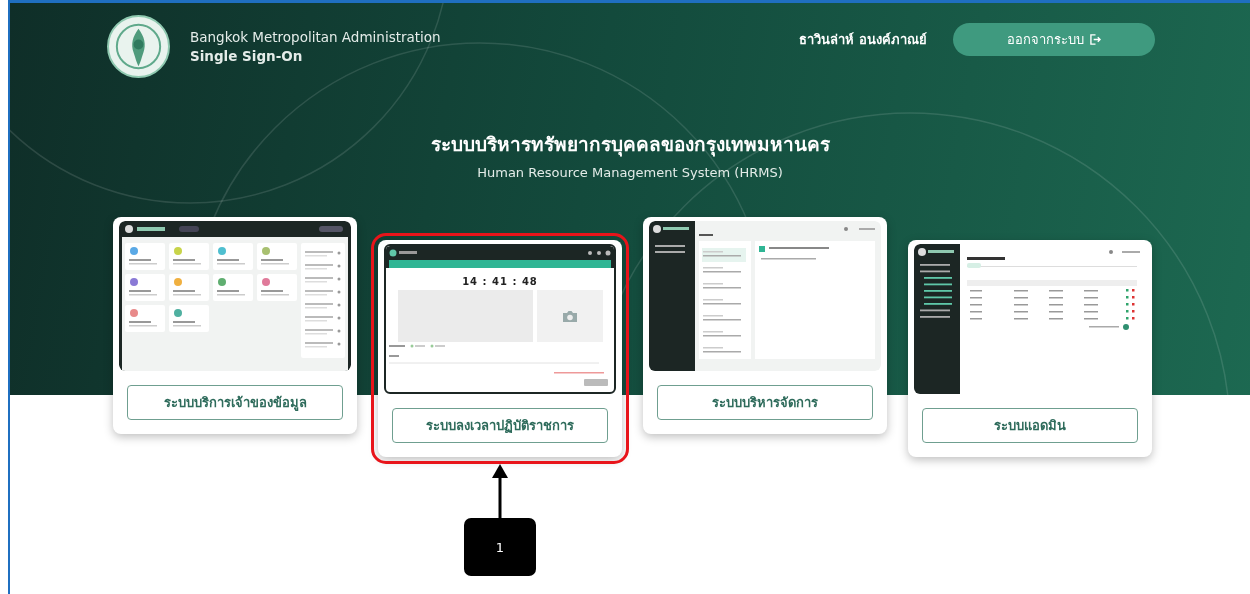 This screenshot has width=1250, height=594. I want to click on emblem-logo, so click(138, 46).